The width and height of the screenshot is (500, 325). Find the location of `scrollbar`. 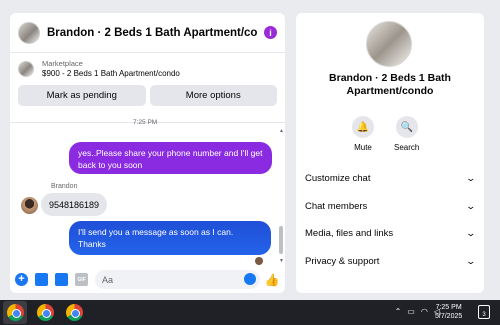

scrollbar is located at coordinates (281, 240).